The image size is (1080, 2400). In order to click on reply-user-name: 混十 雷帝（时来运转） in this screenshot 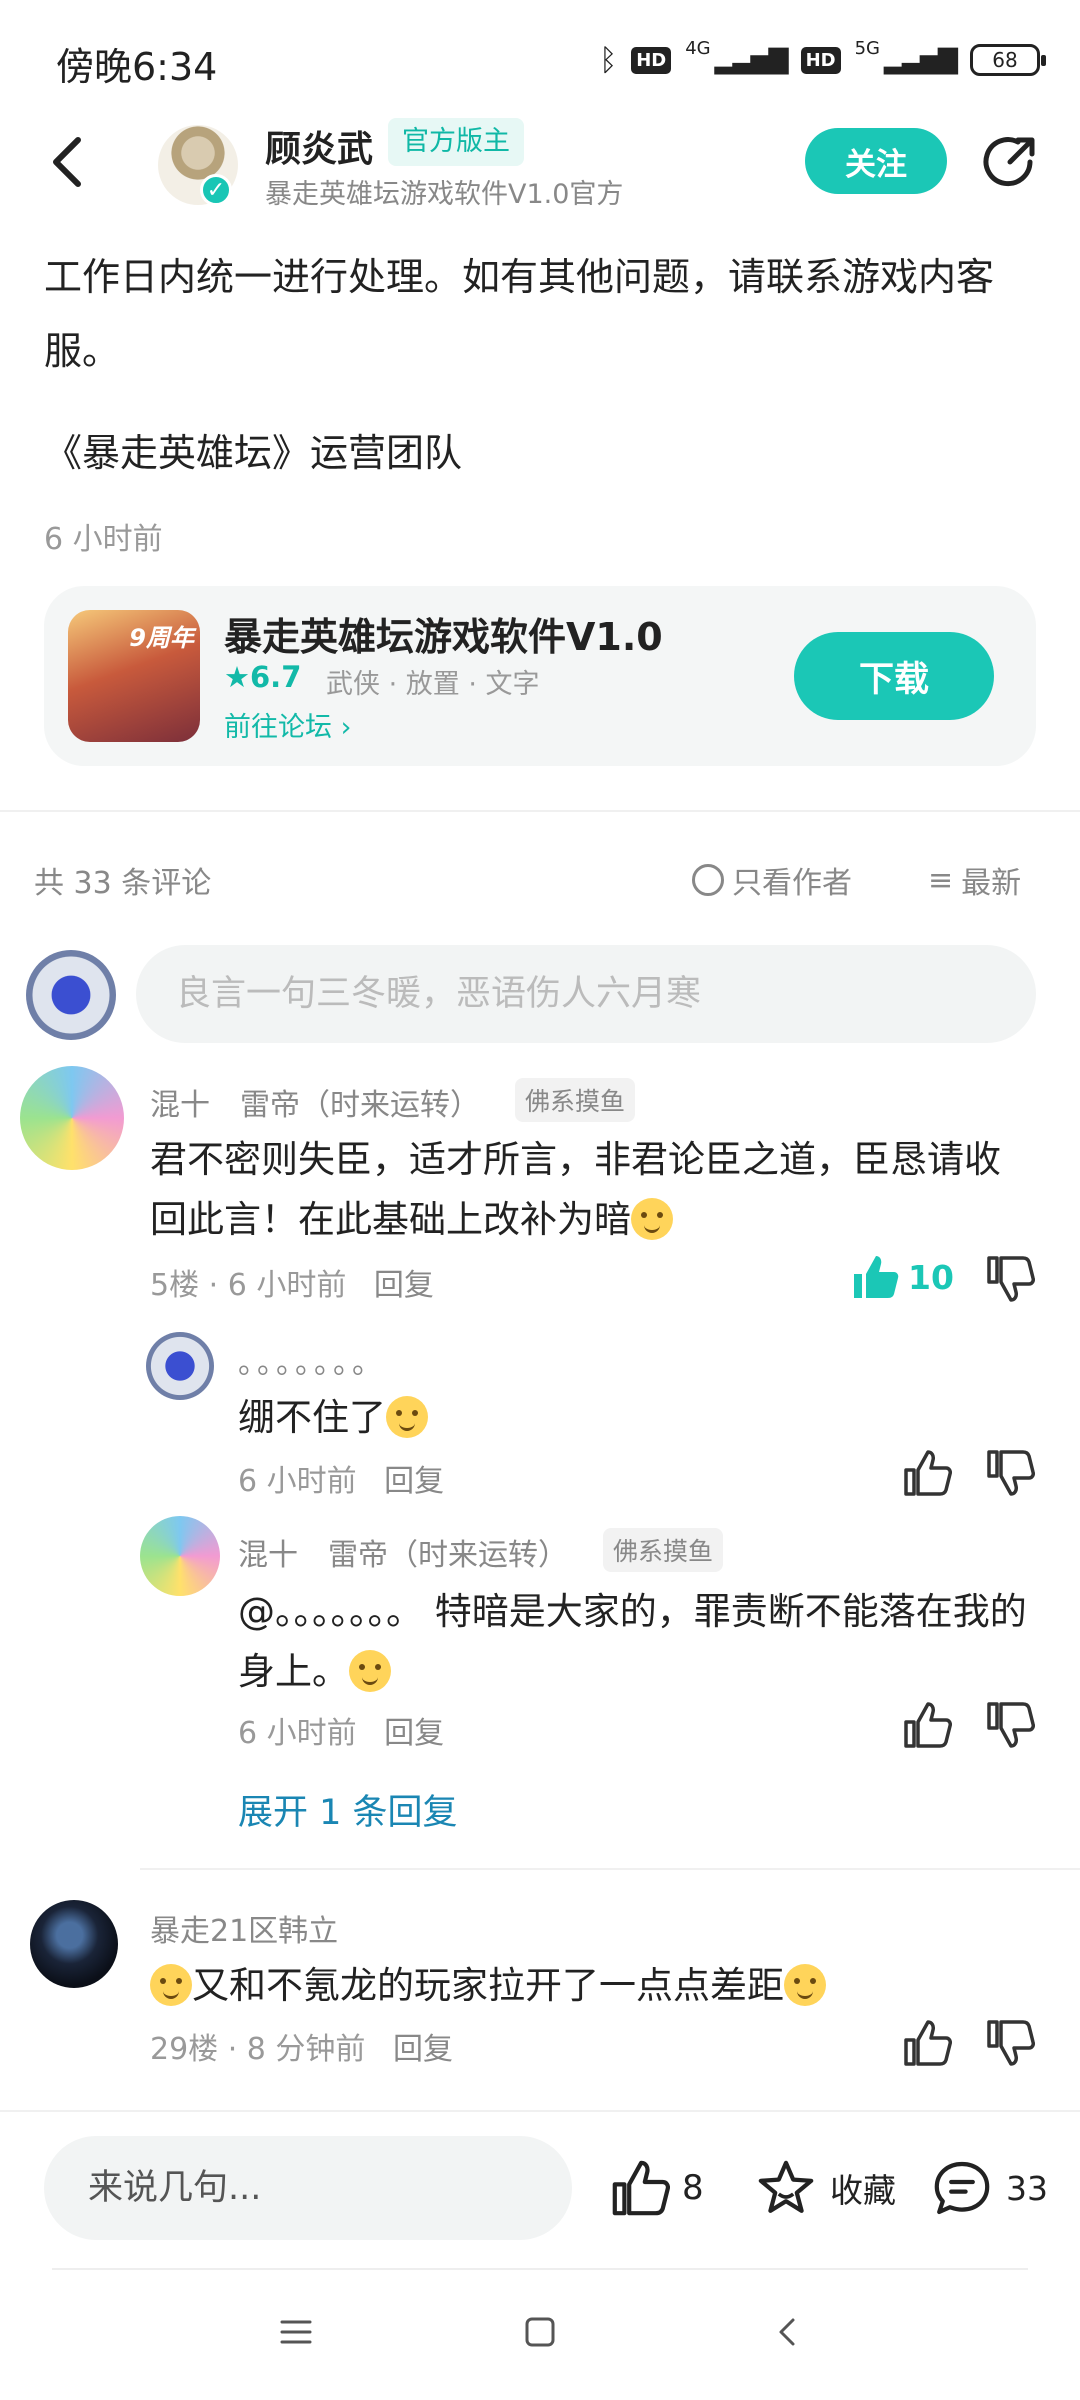, I will do `click(403, 1552)`.